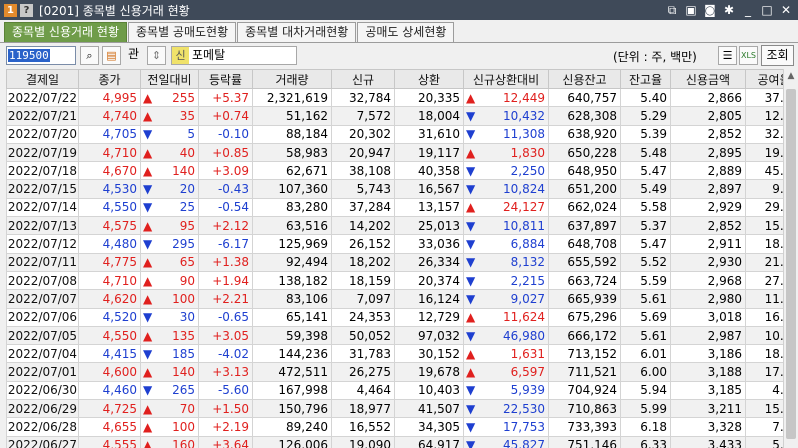  I want to click on cell-change-wrap: ▼ 185, so click(168, 354).